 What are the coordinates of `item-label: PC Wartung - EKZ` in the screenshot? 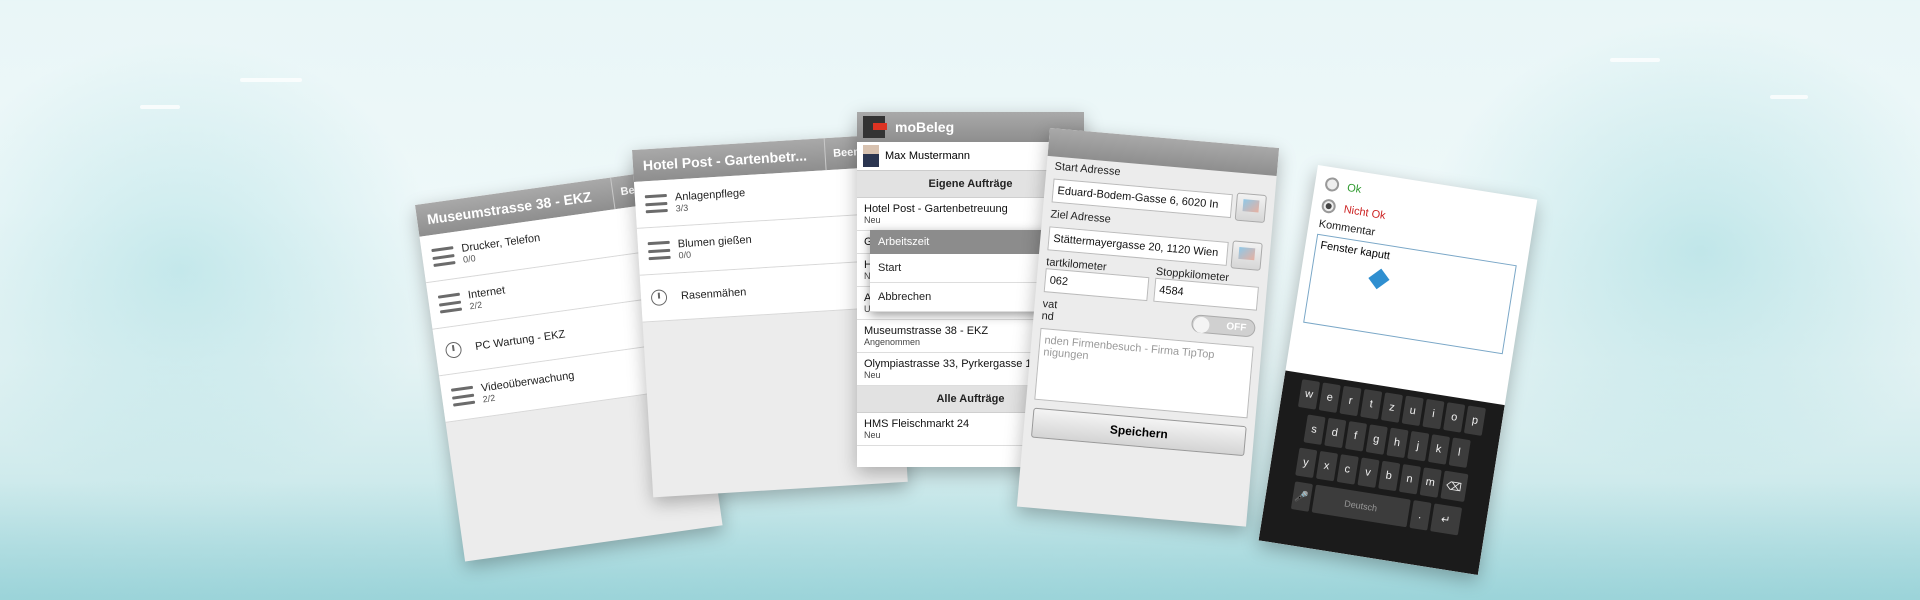 It's located at (520, 340).